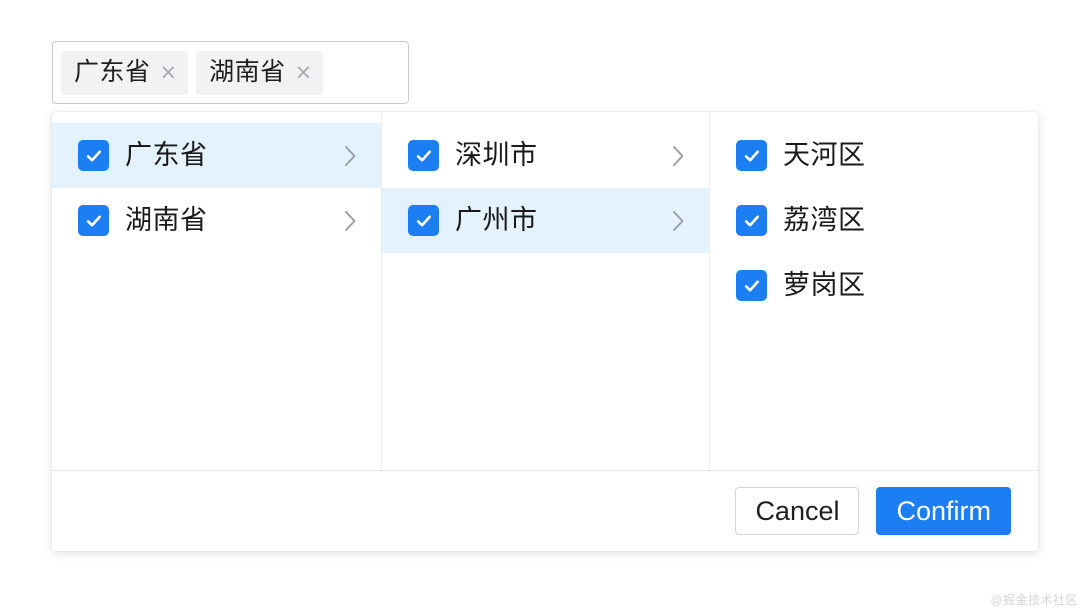 Image resolution: width=1090 pixels, height=616 pixels. Describe the element at coordinates (1034, 600) in the screenshot. I see `watermark: @掘金技术社区` at that location.